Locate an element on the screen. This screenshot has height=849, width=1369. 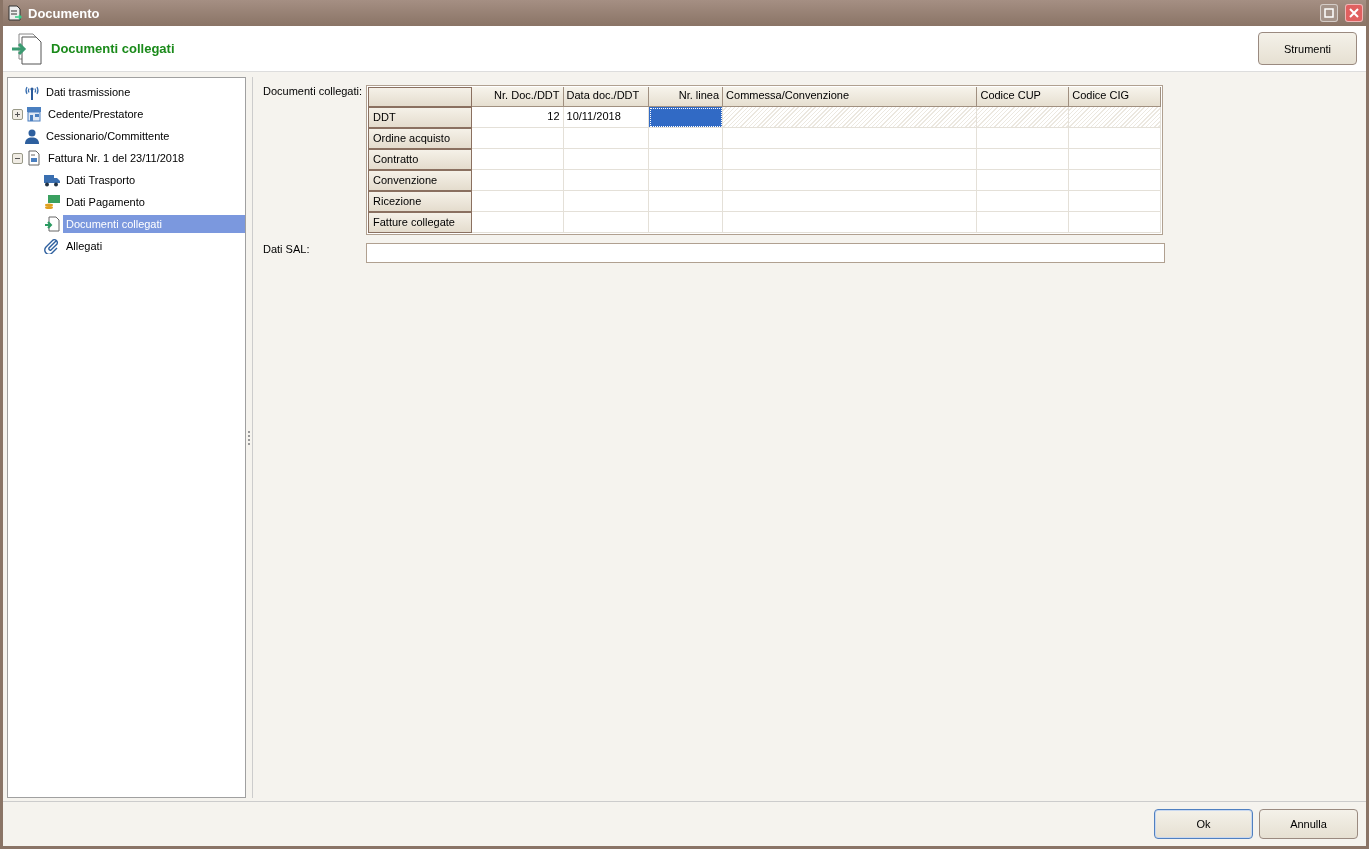
maximize-icon is located at coordinates (1329, 13).